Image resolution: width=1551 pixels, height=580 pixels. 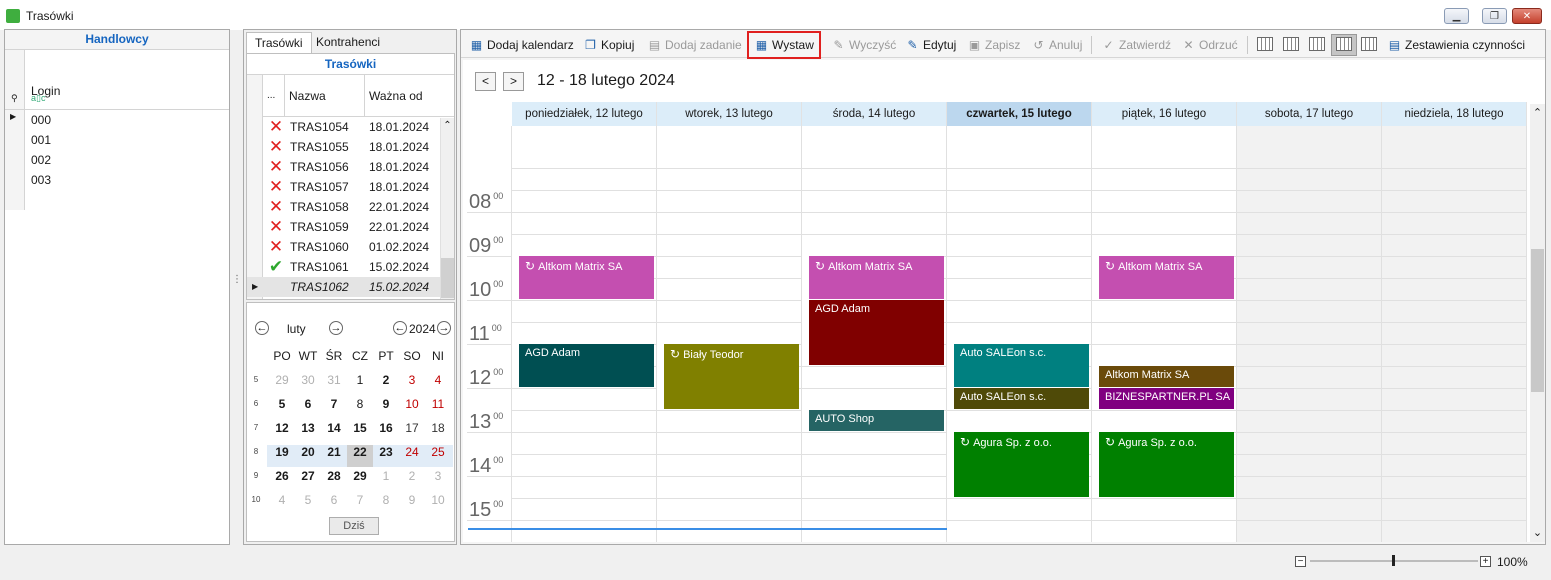 What do you see at coordinates (308, 476) in the screenshot?
I see `calendar-day: 27` at bounding box center [308, 476].